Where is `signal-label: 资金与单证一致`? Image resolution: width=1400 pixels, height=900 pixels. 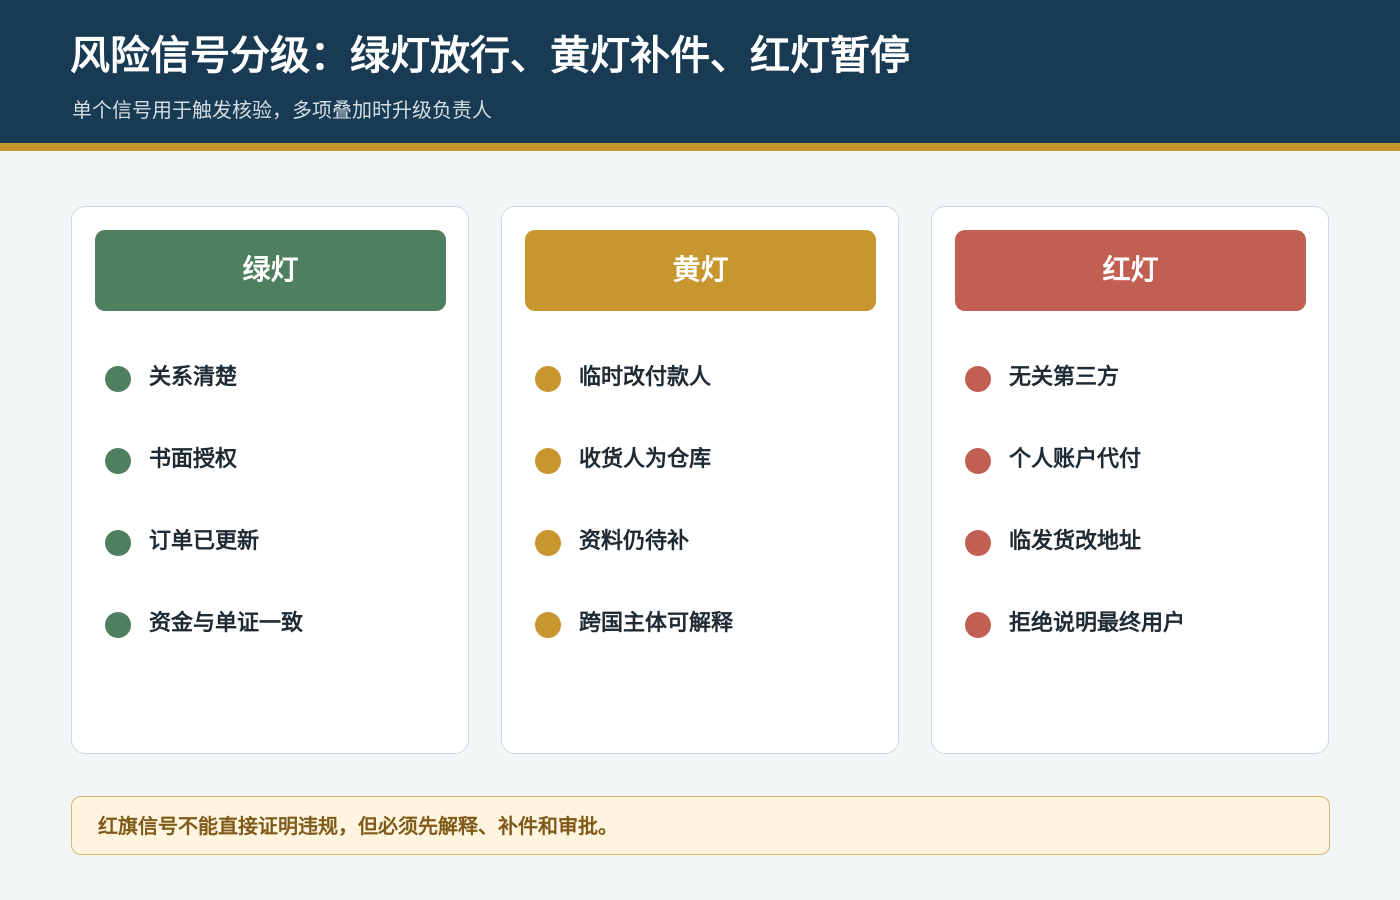
signal-label: 资金与单证一致 is located at coordinates (226, 623).